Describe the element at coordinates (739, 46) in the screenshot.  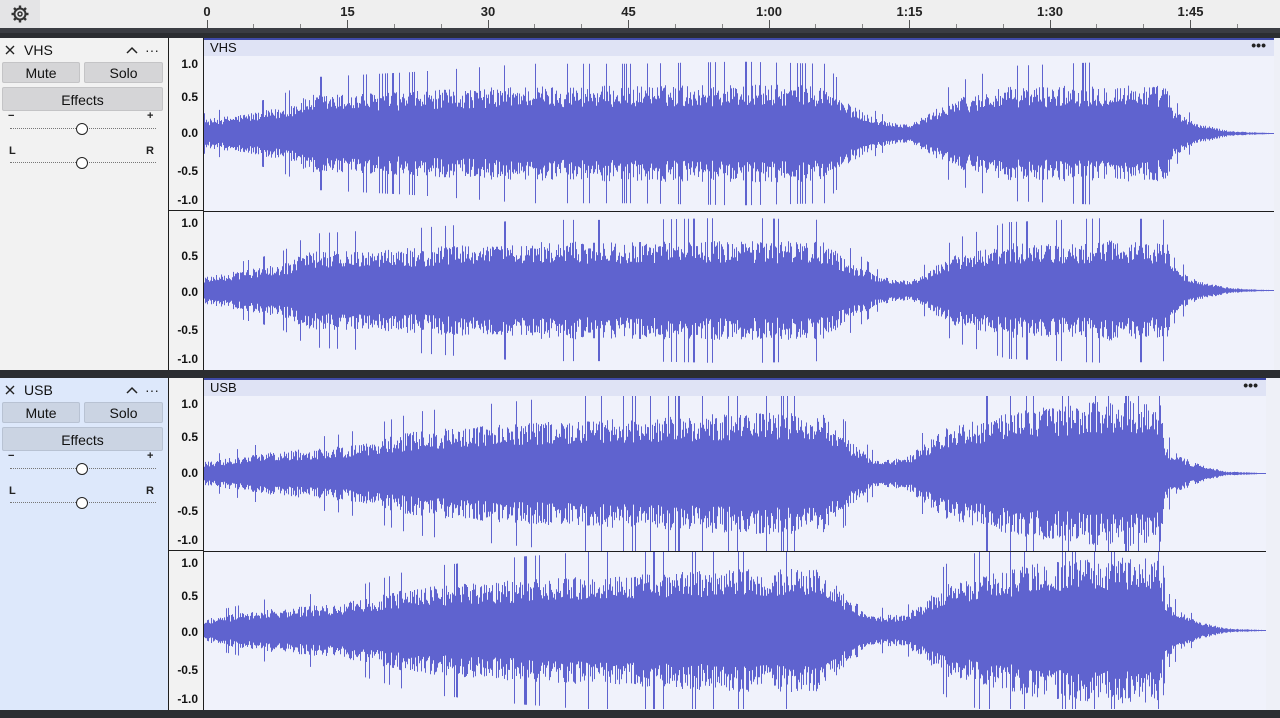
I see `clip-header: VHS •••` at that location.